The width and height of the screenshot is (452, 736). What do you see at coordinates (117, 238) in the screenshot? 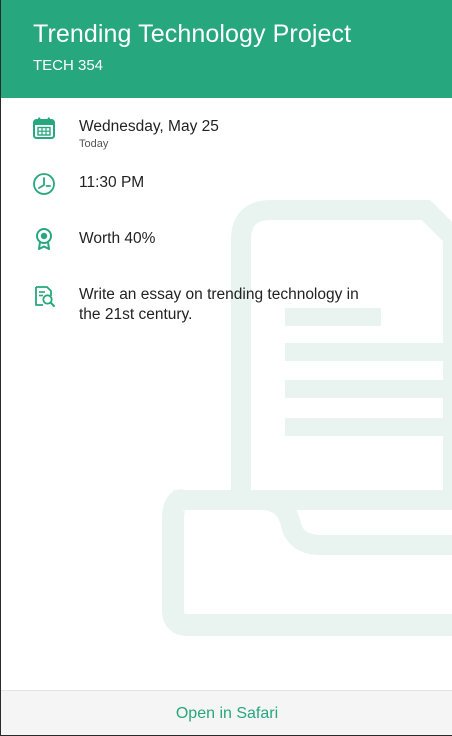
I see `assignment-worth: Worth 40%` at bounding box center [117, 238].